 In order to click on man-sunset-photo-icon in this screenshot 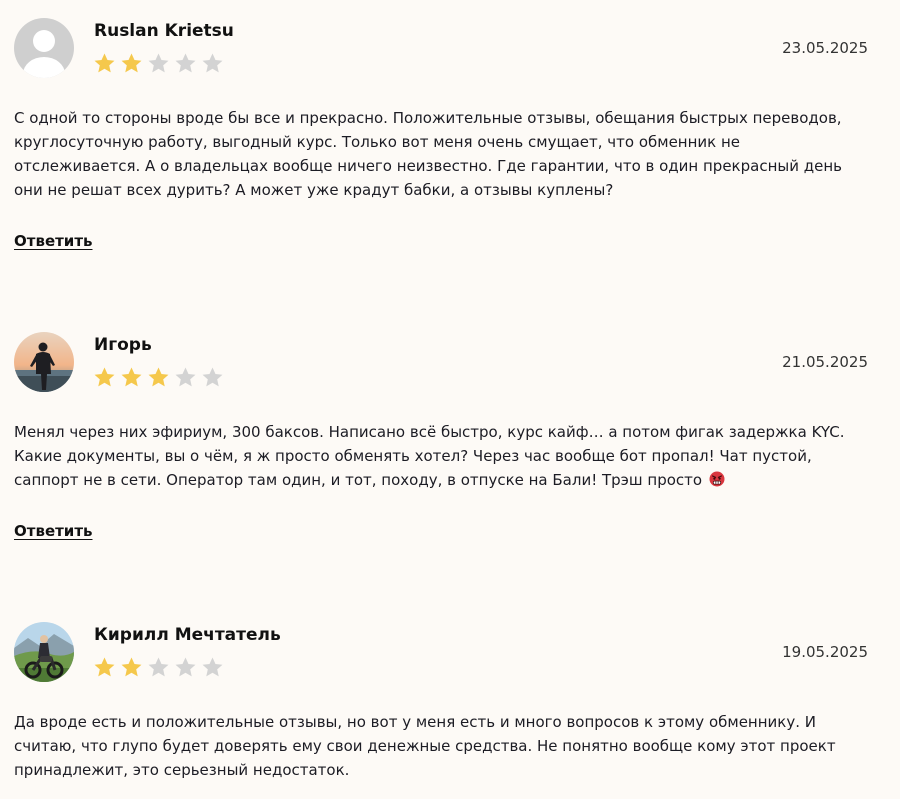, I will do `click(44, 362)`.